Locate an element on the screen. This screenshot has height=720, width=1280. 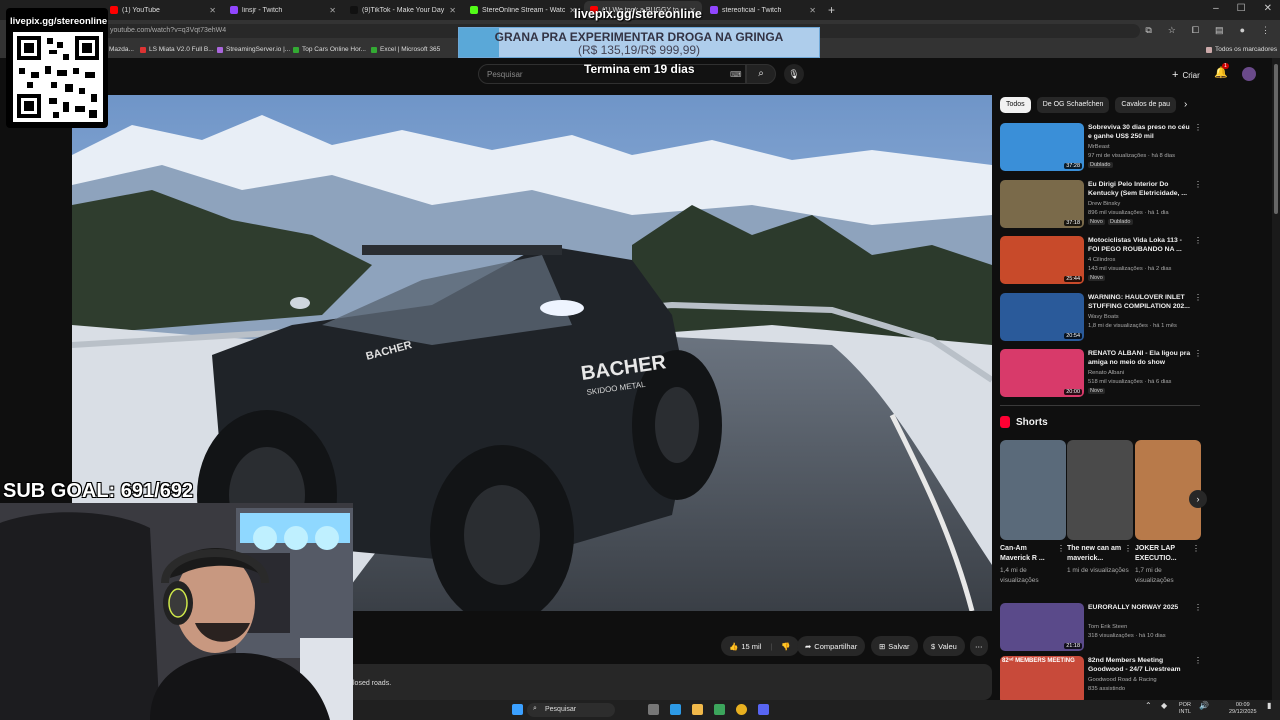
create-button: + Criar is located at coordinates (1186, 75).